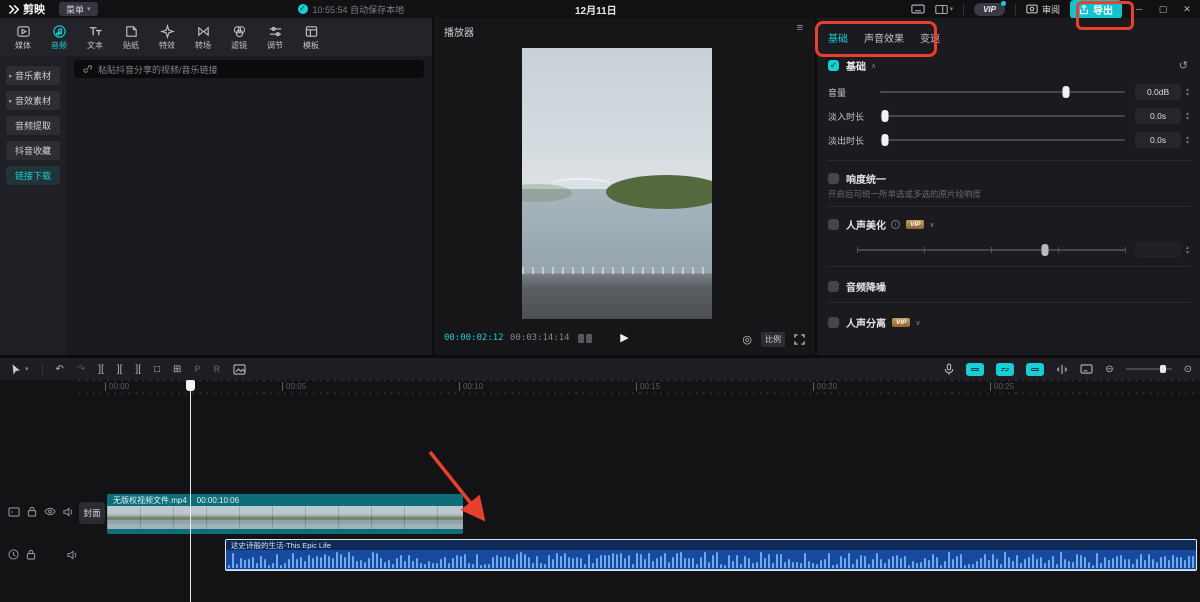 The height and width of the screenshot is (602, 1200). What do you see at coordinates (1188, 369) in the screenshot?
I see `zoom-fit-icon: ⊙` at bounding box center [1188, 369].